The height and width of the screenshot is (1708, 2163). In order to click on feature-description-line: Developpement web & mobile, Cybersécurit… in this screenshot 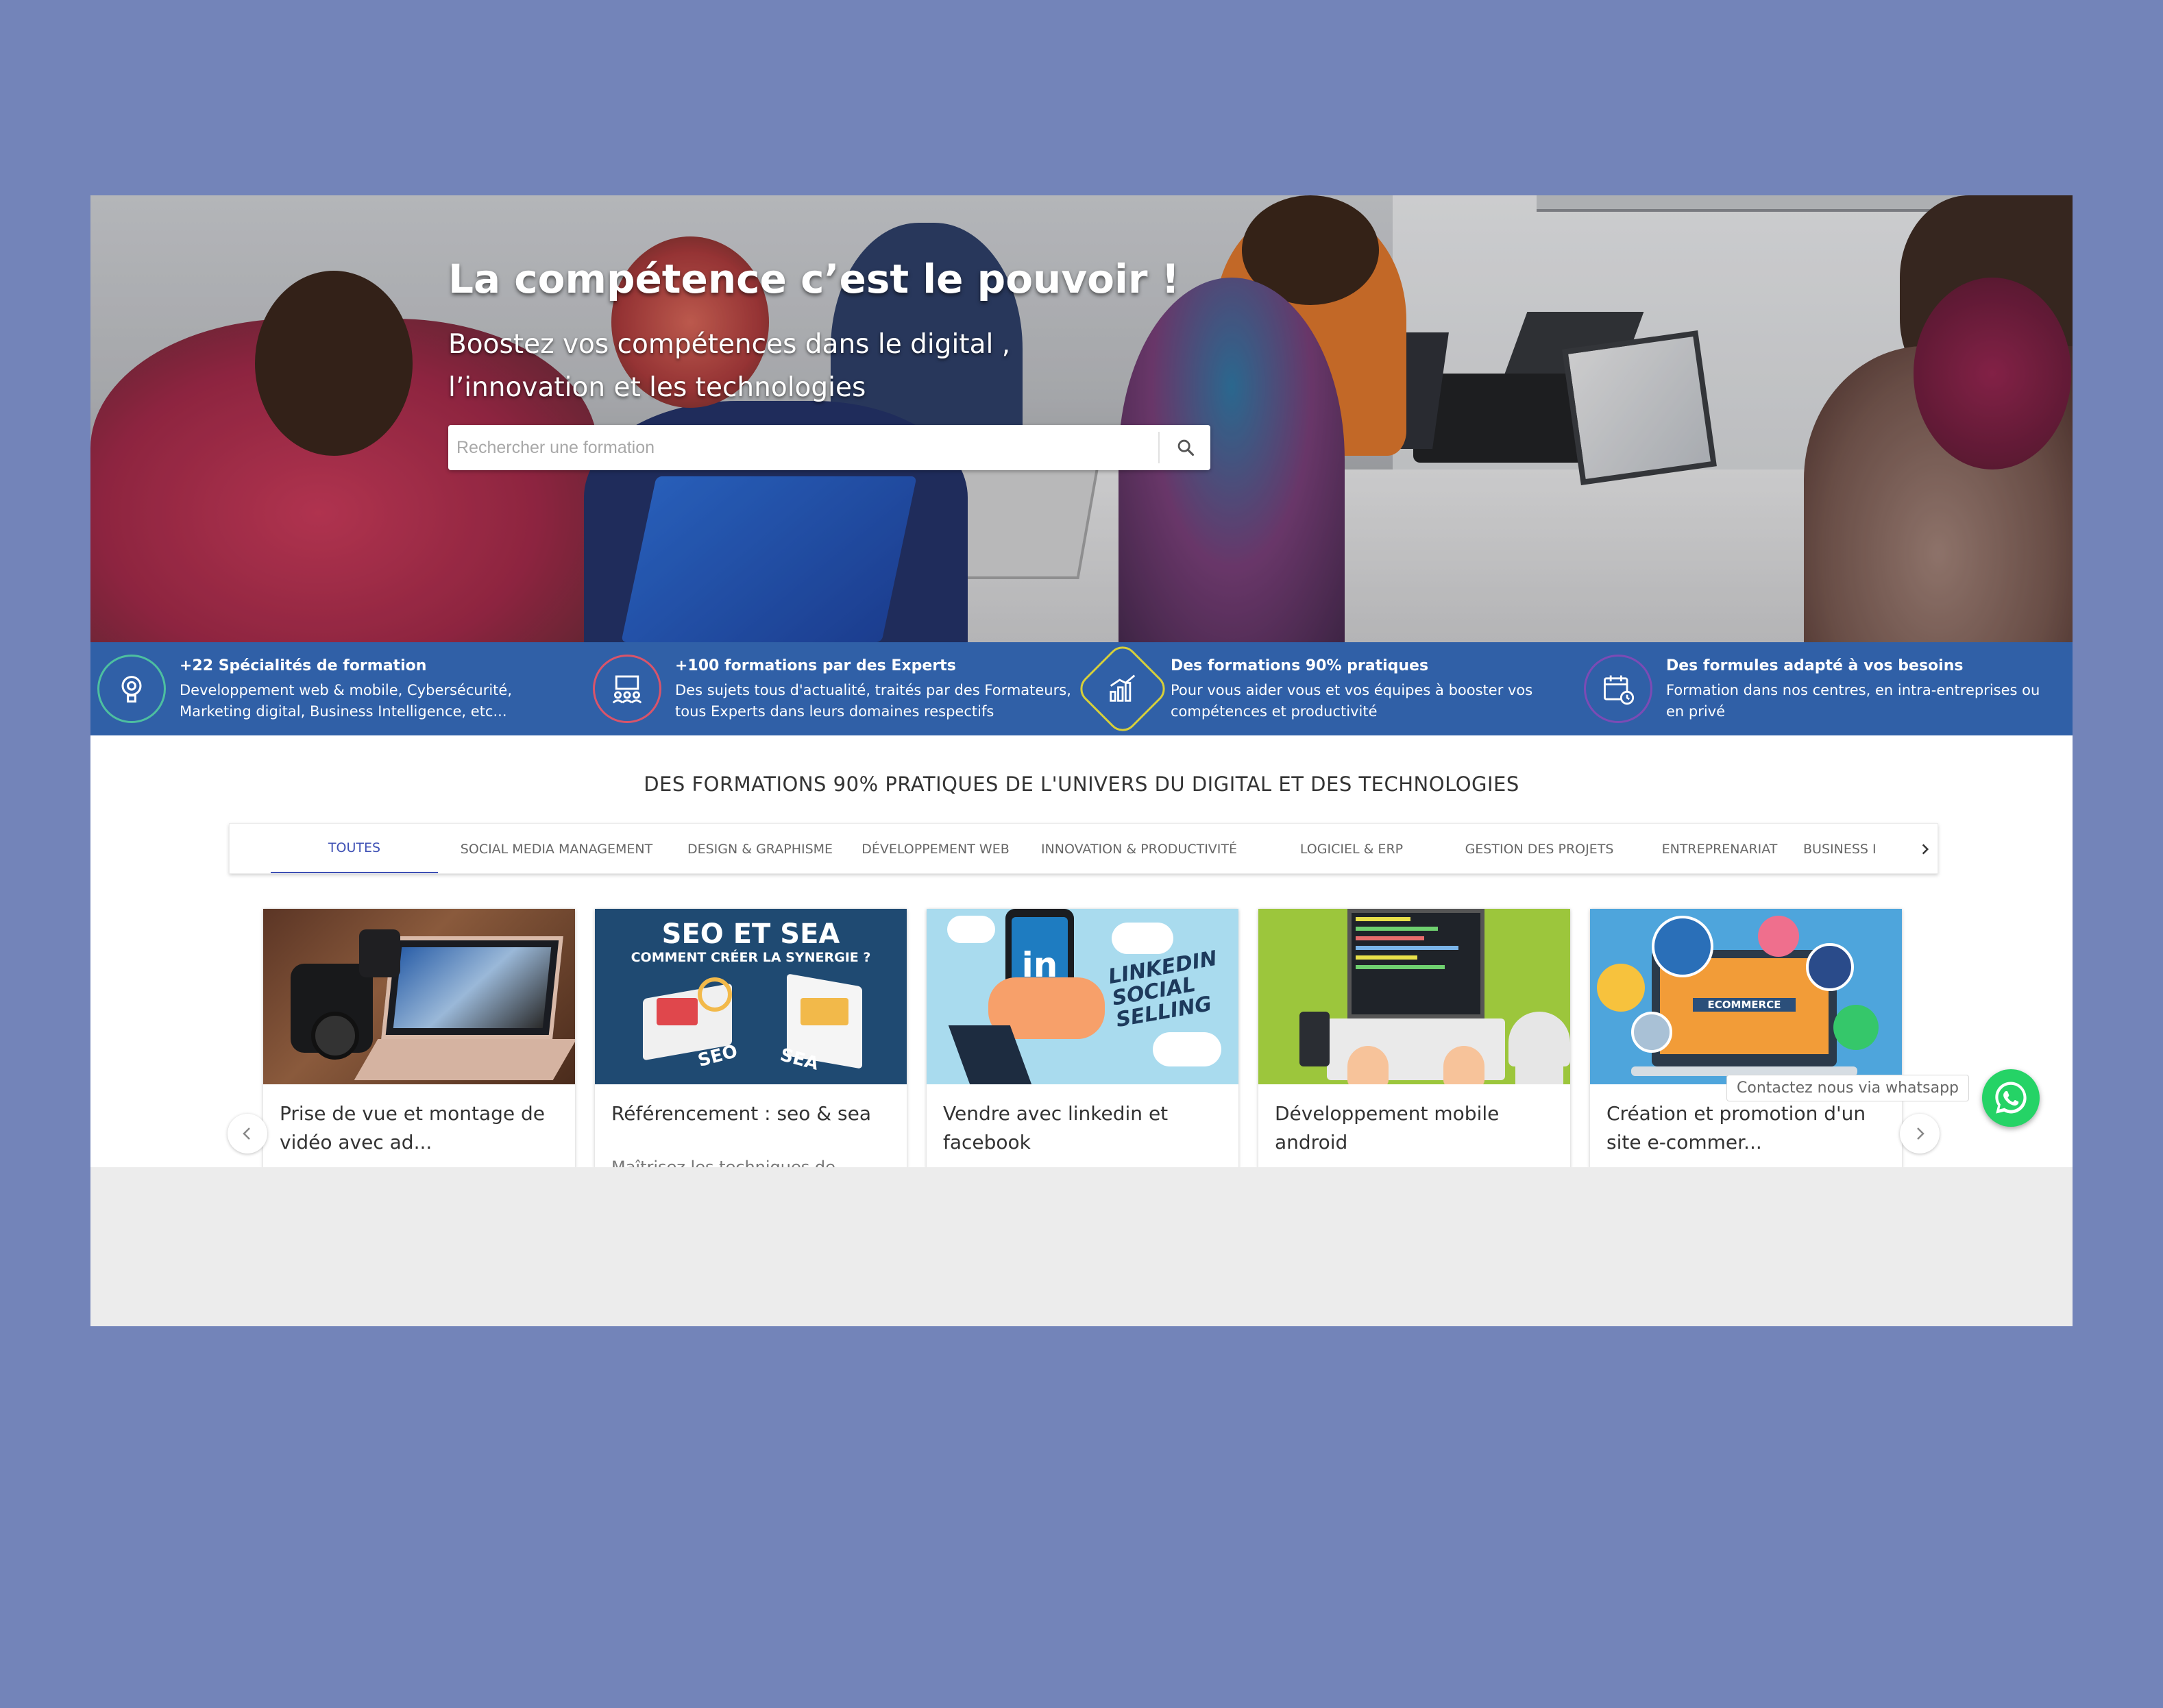, I will do `click(346, 690)`.